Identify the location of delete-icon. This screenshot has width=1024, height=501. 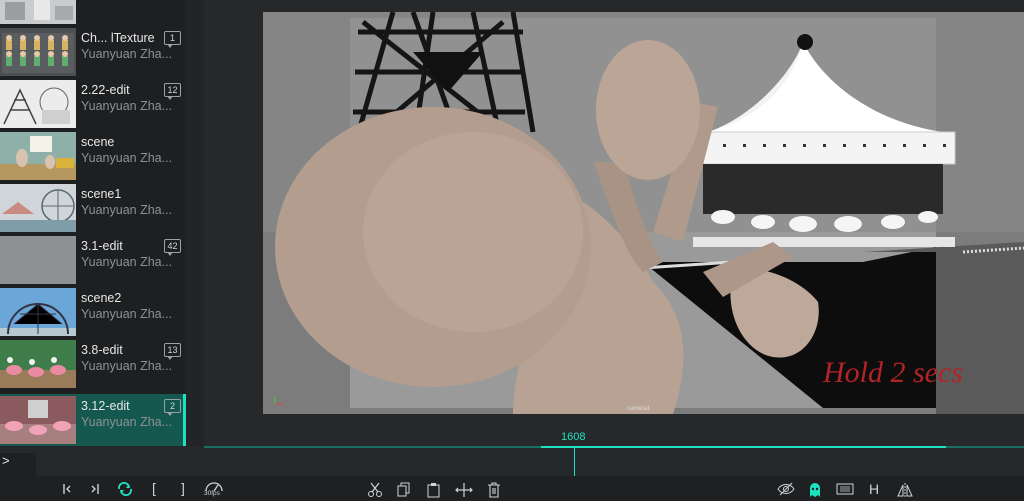
(494, 490).